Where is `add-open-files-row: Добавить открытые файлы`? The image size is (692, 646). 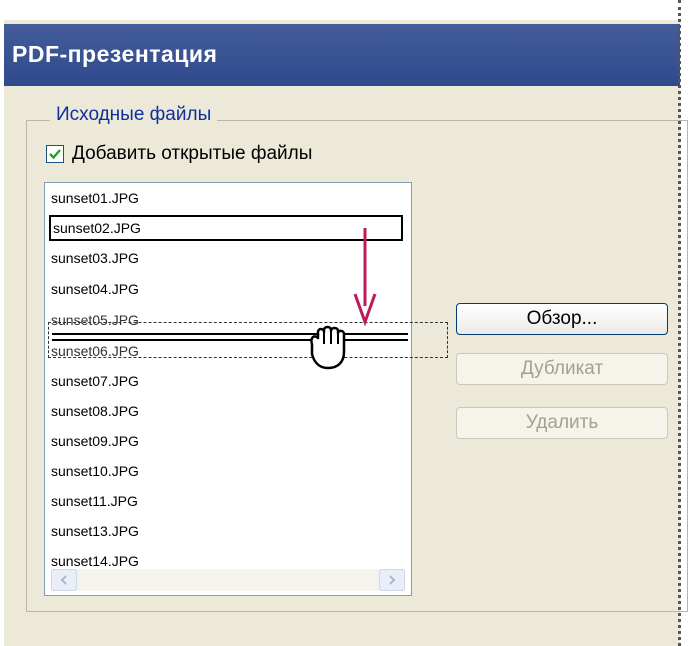 add-open-files-row: Добавить открытые файлы is located at coordinates (179, 154).